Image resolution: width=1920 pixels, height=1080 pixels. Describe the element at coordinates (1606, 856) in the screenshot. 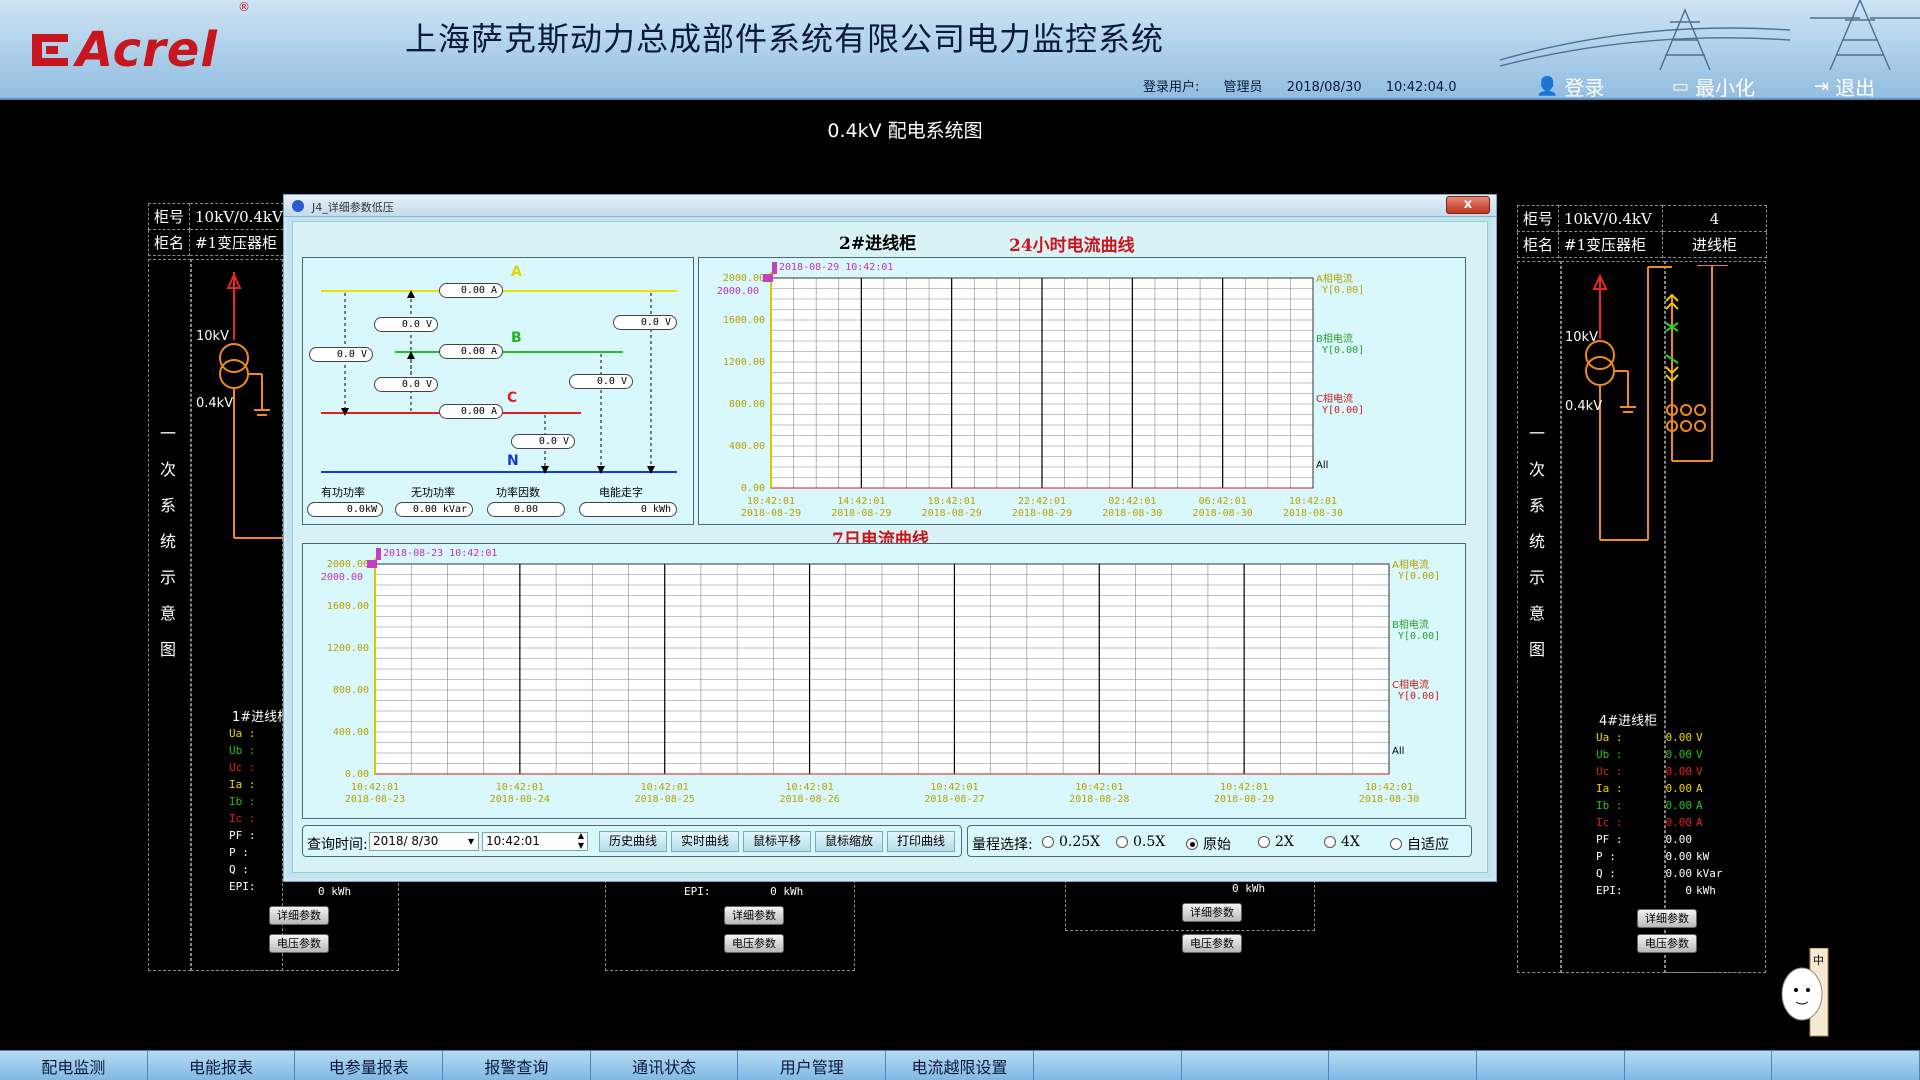

I see `reading-label: P :` at that location.